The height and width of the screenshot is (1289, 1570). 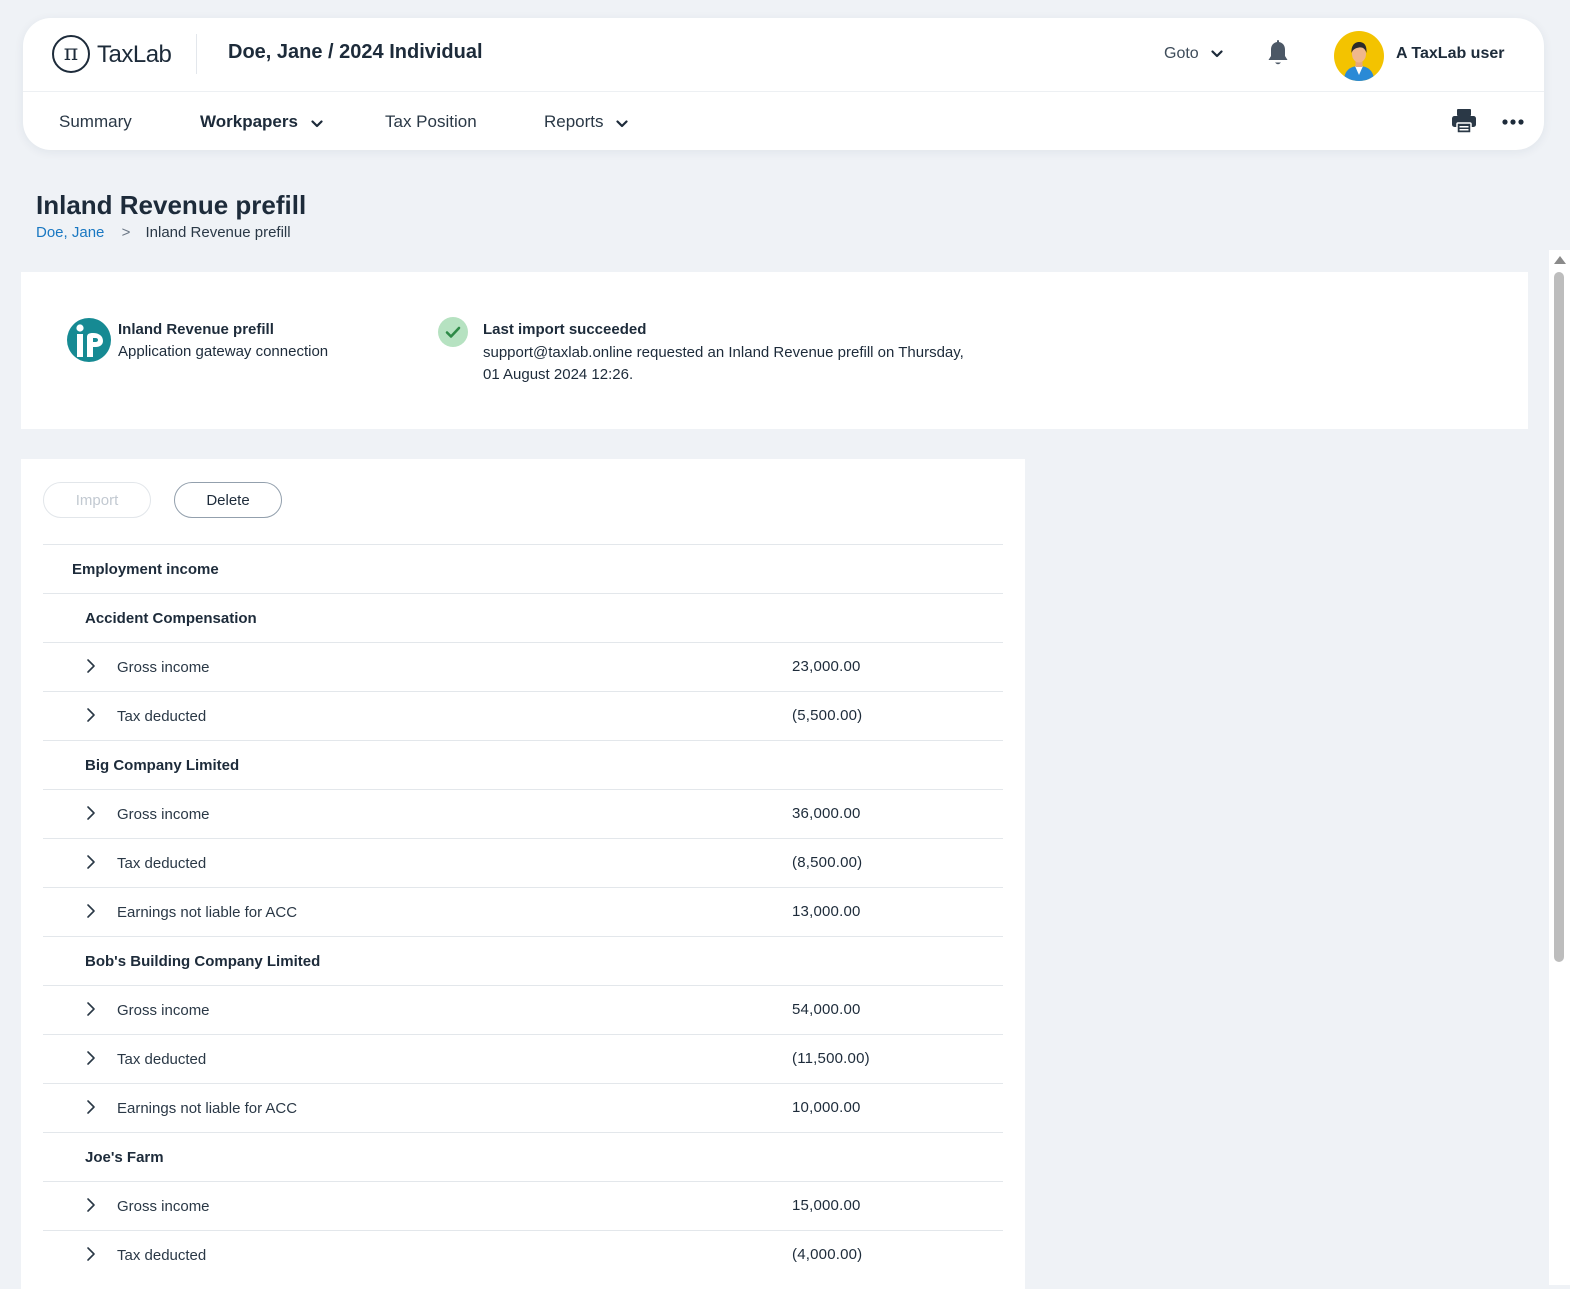 What do you see at coordinates (218, 232) in the screenshot?
I see `breadcrumb-current: Inland Revenue prefill` at bounding box center [218, 232].